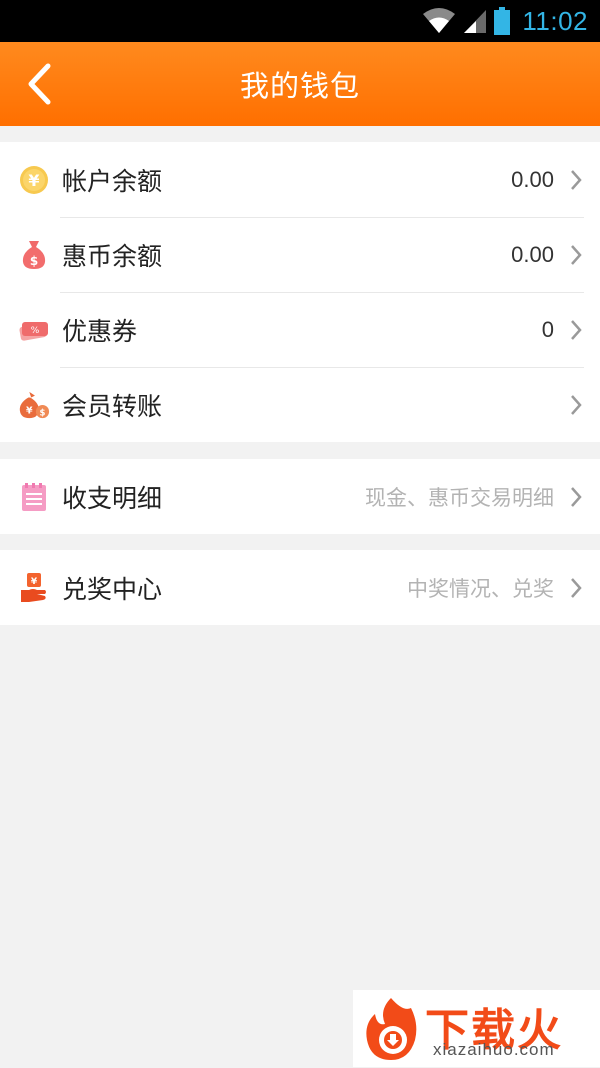 This screenshot has width=600, height=1068. I want to click on row-huibi-balance: $ 惠币余额 0.00, so click(300, 254).